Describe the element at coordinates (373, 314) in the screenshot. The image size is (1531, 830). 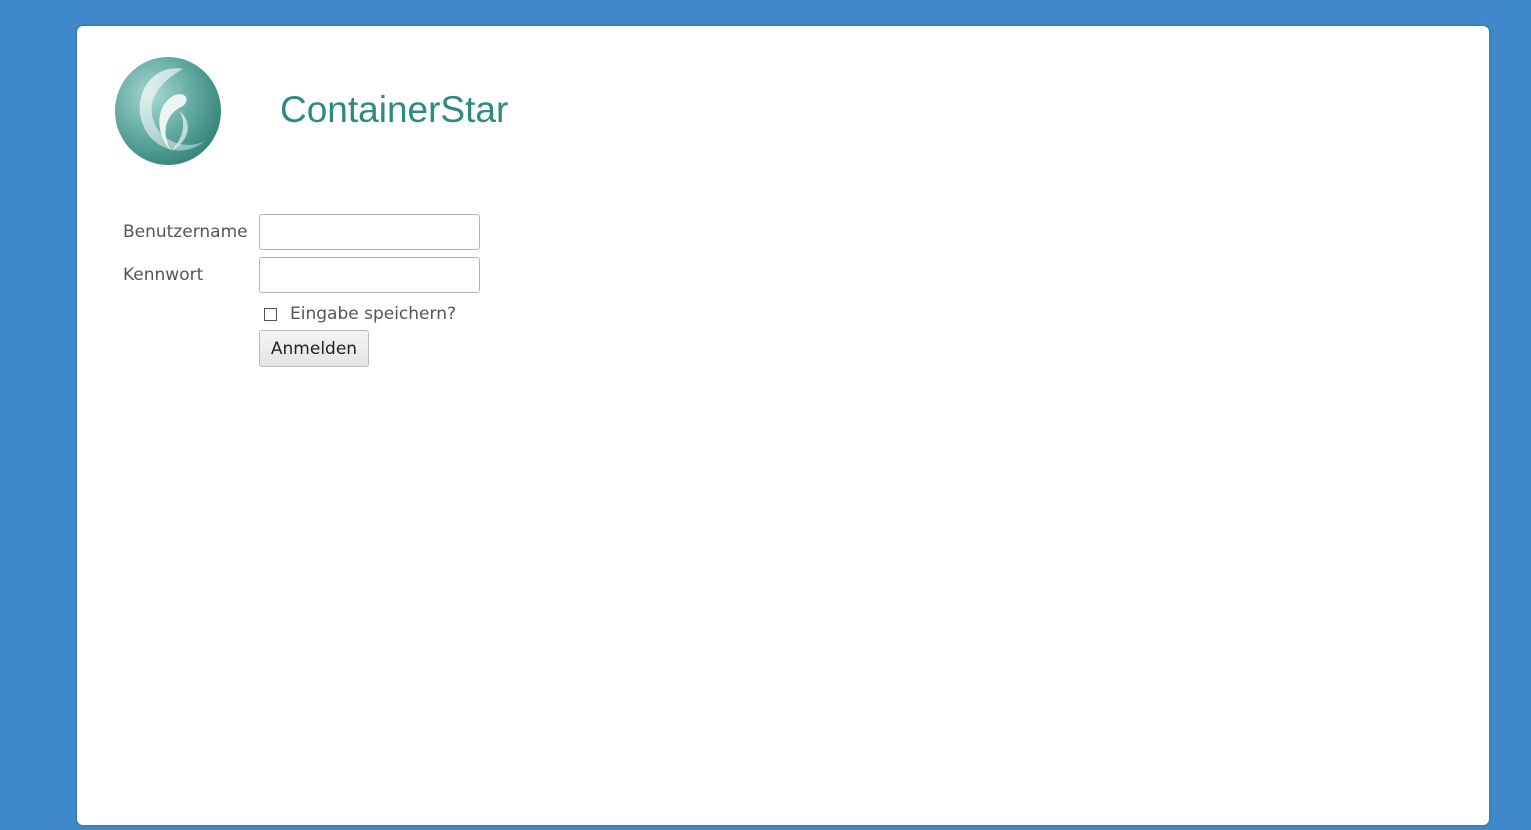
I see `remember-label: Eingabe speichern?` at that location.